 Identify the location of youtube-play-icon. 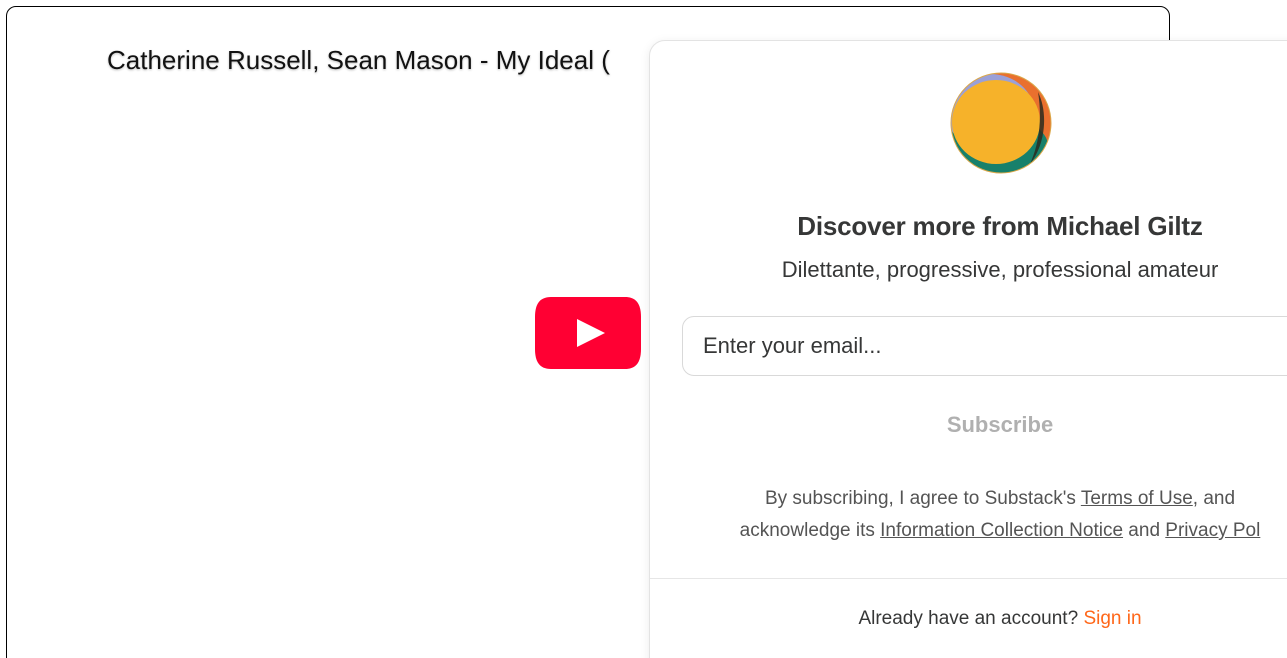
(588, 333).